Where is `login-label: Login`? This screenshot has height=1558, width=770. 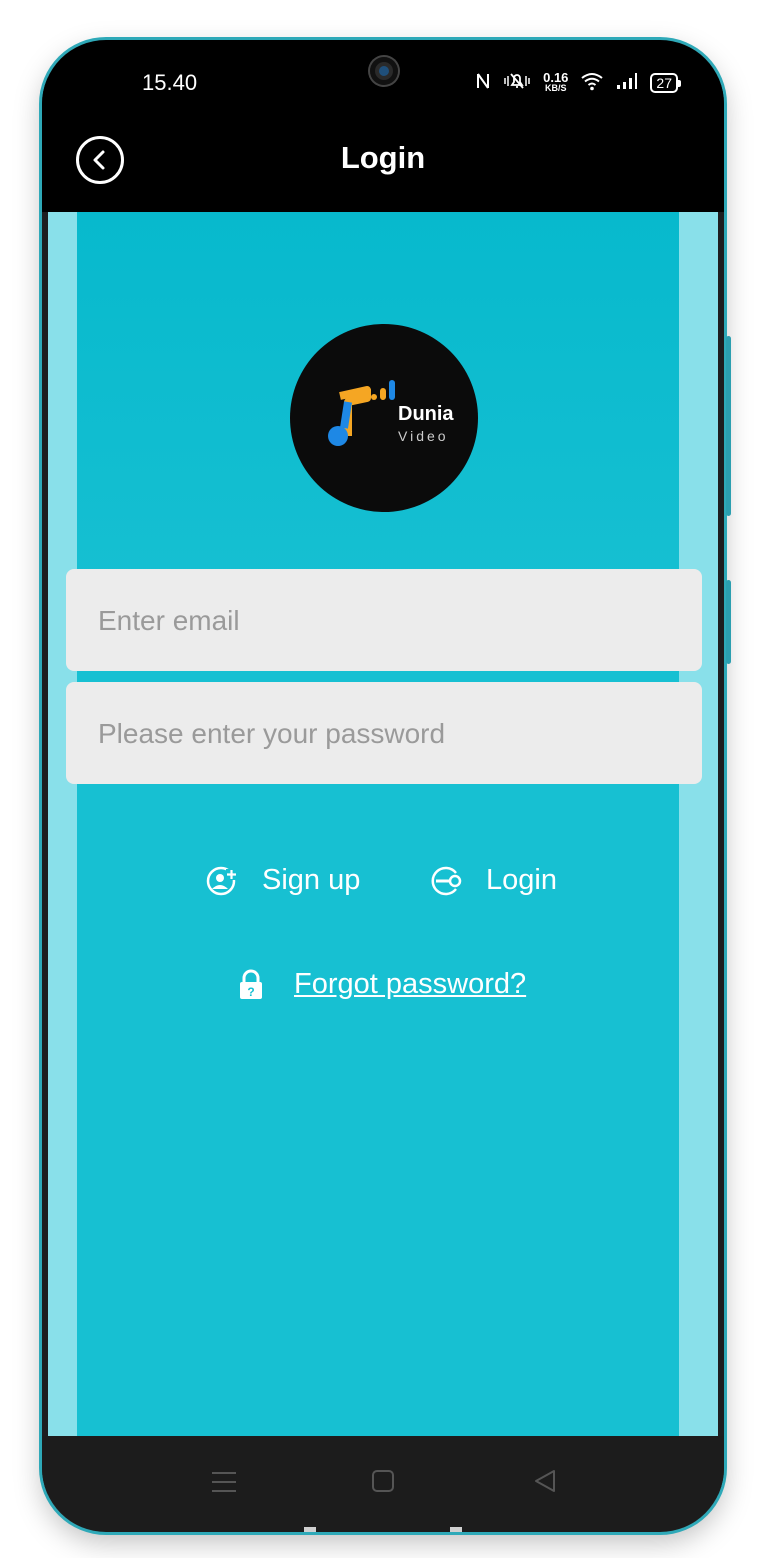
login-label: Login is located at coordinates (521, 880).